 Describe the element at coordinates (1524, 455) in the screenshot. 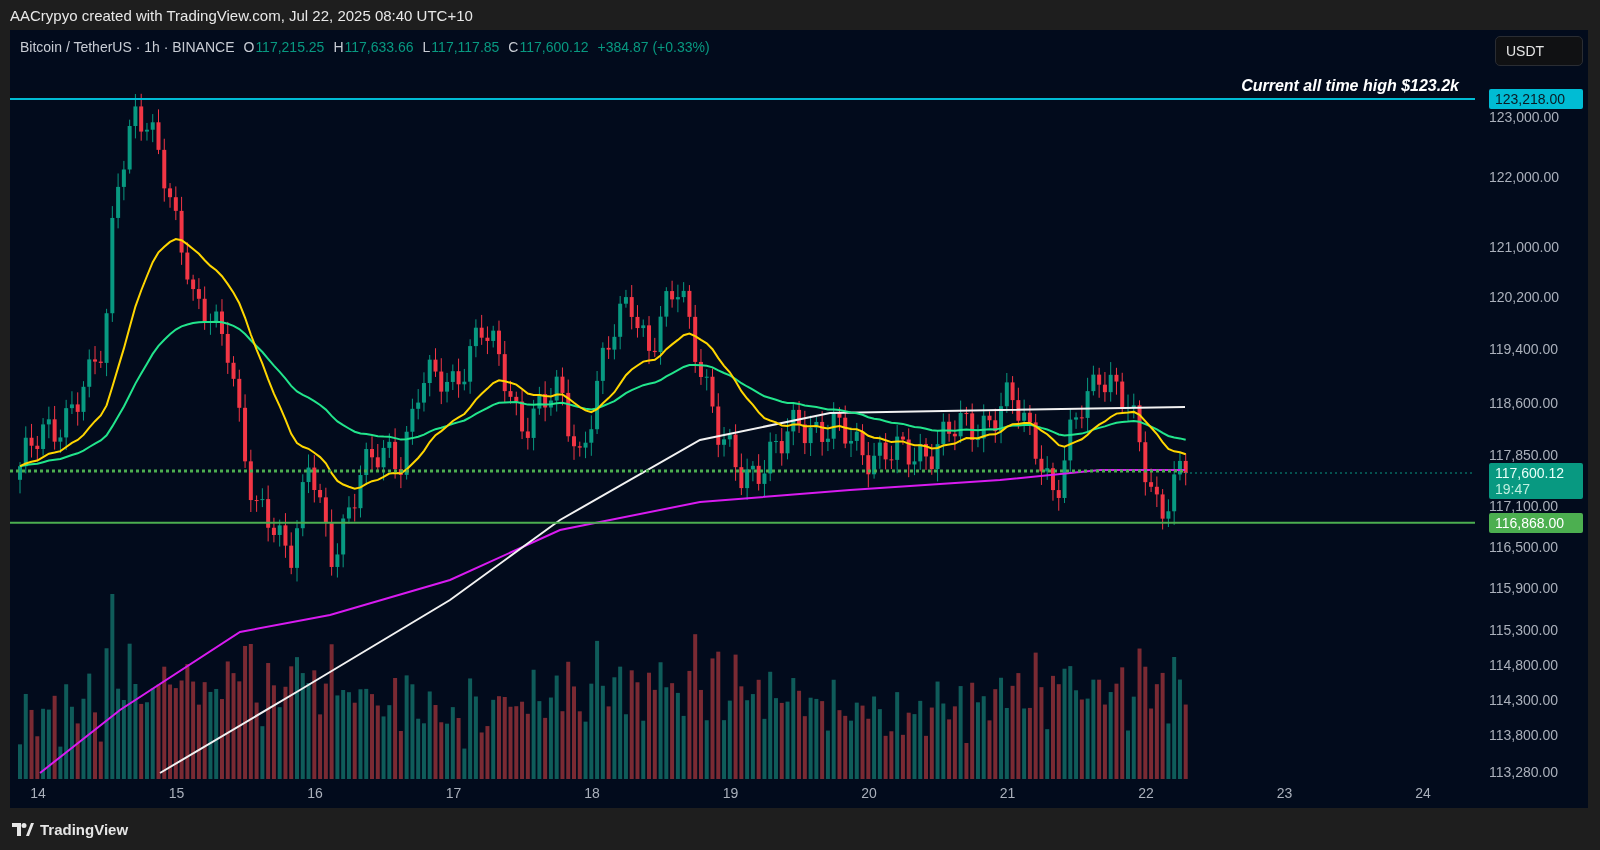

I see `price-tick: 117,850.00` at that location.